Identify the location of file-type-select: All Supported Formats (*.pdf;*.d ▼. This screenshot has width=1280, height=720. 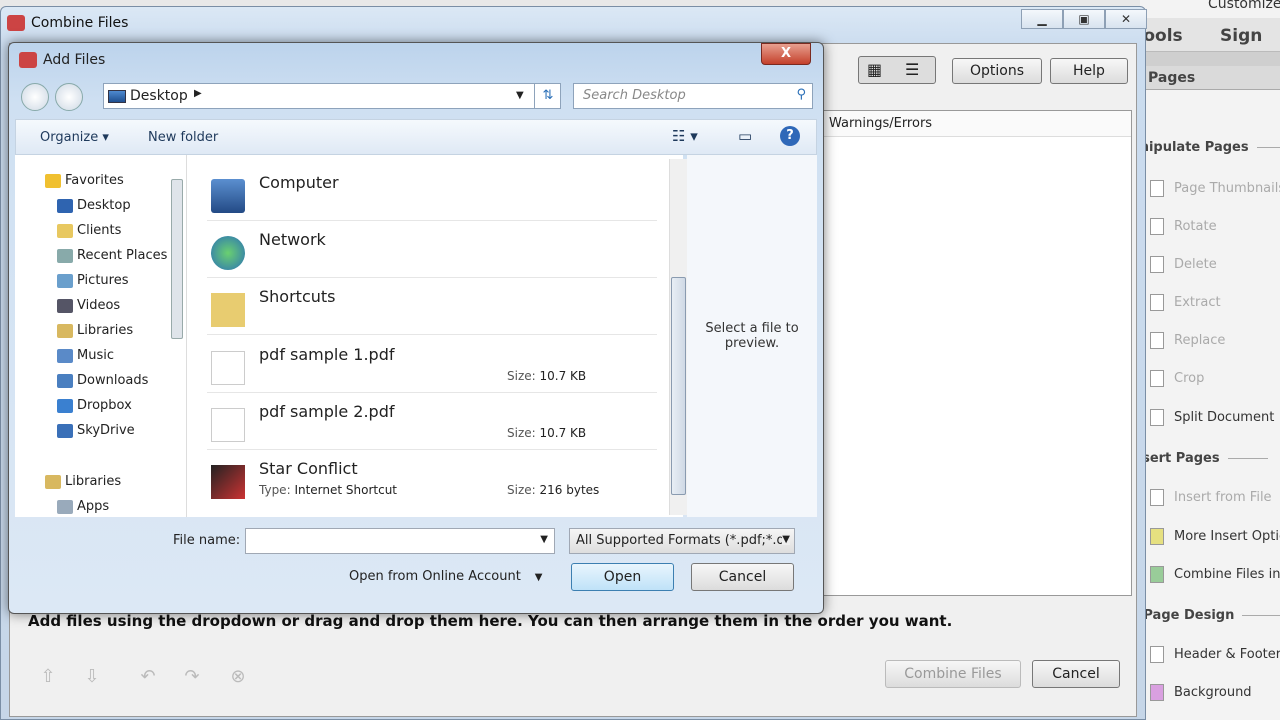
(682, 541).